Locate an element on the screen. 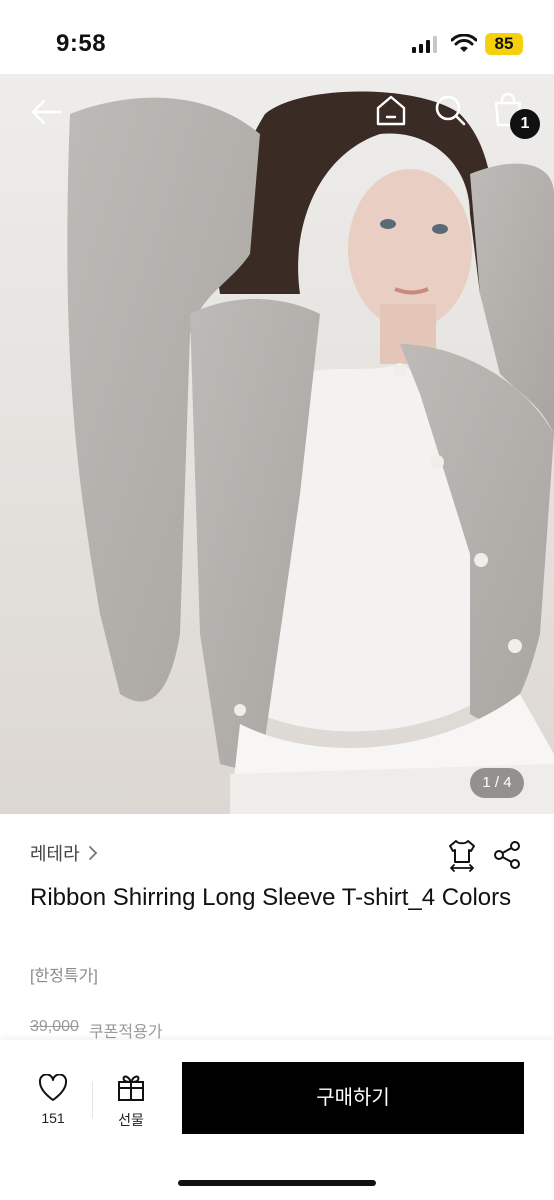 This screenshot has height=1200, width=554. price-row: 39,000 쿠폰적용가 is located at coordinates (96, 1030).